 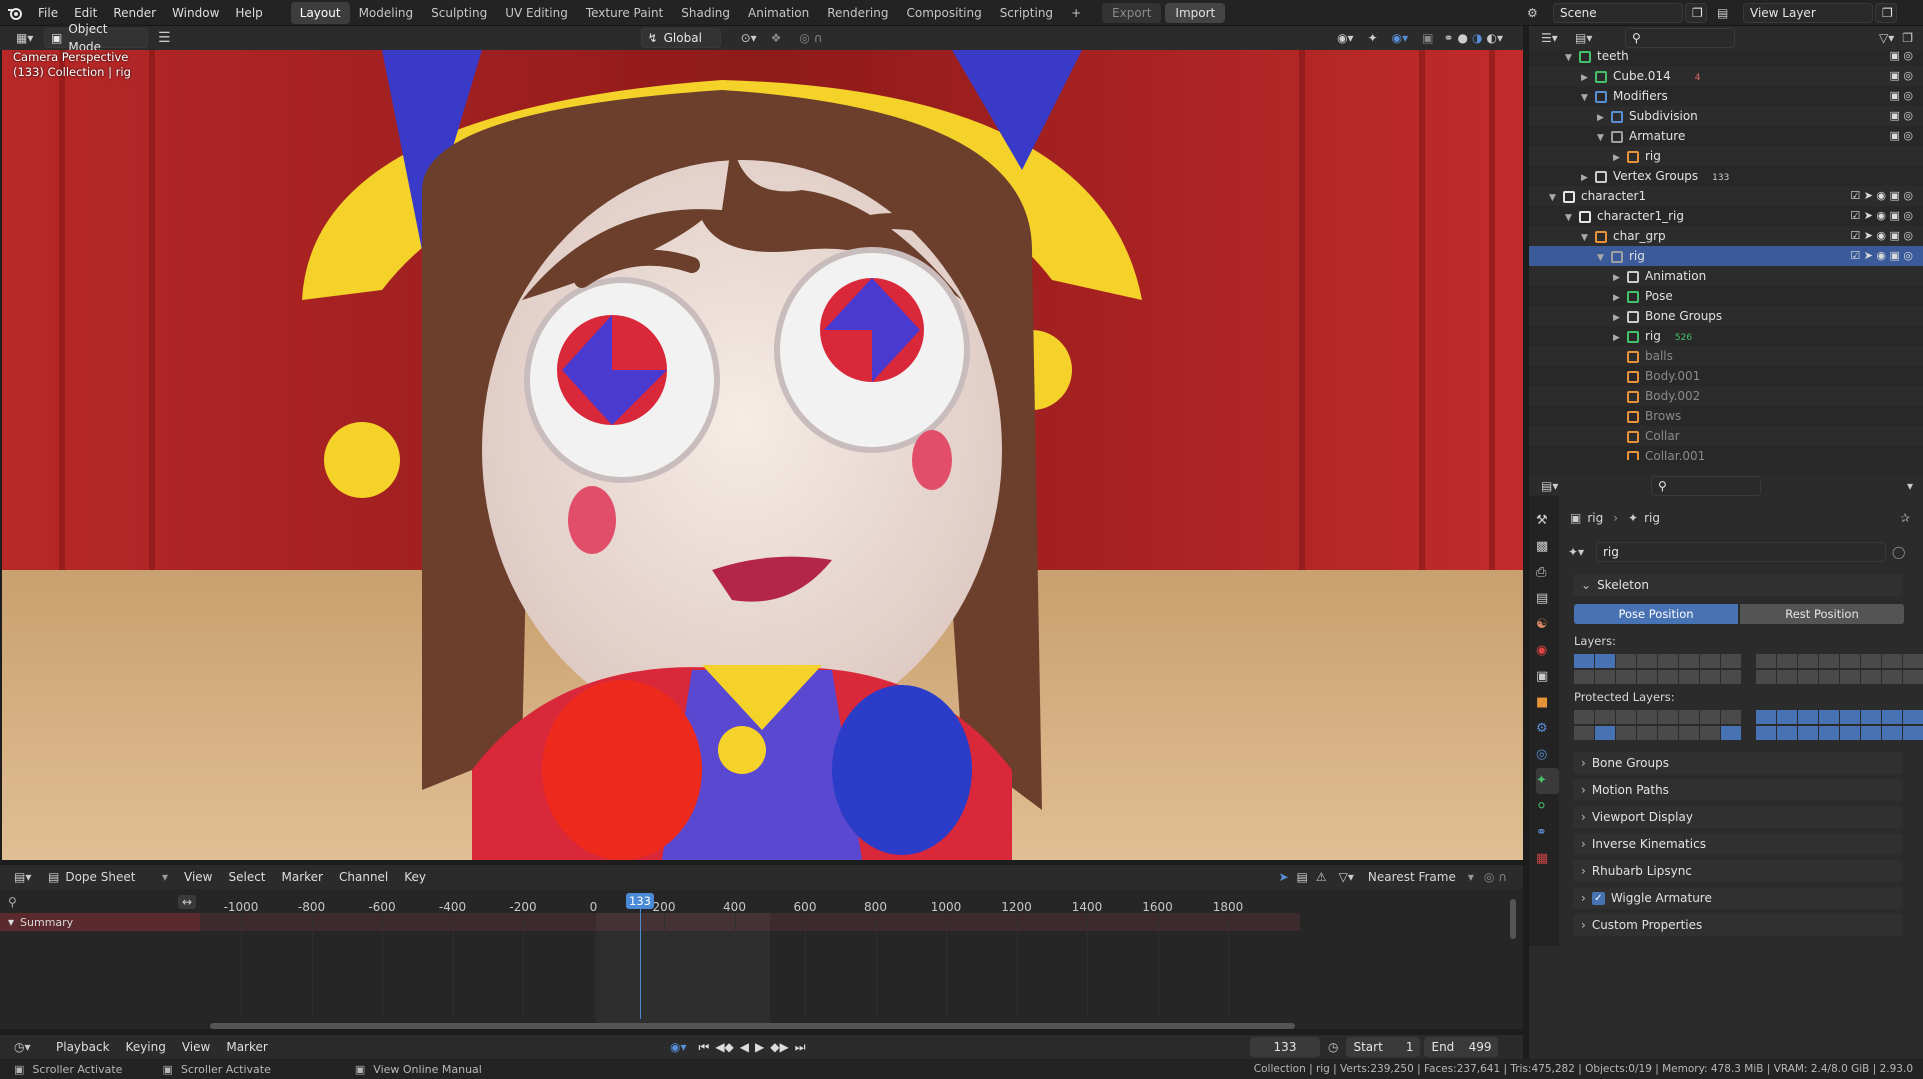 I want to click on armature-datablock-icon: ✦▾, so click(x=1582, y=552).